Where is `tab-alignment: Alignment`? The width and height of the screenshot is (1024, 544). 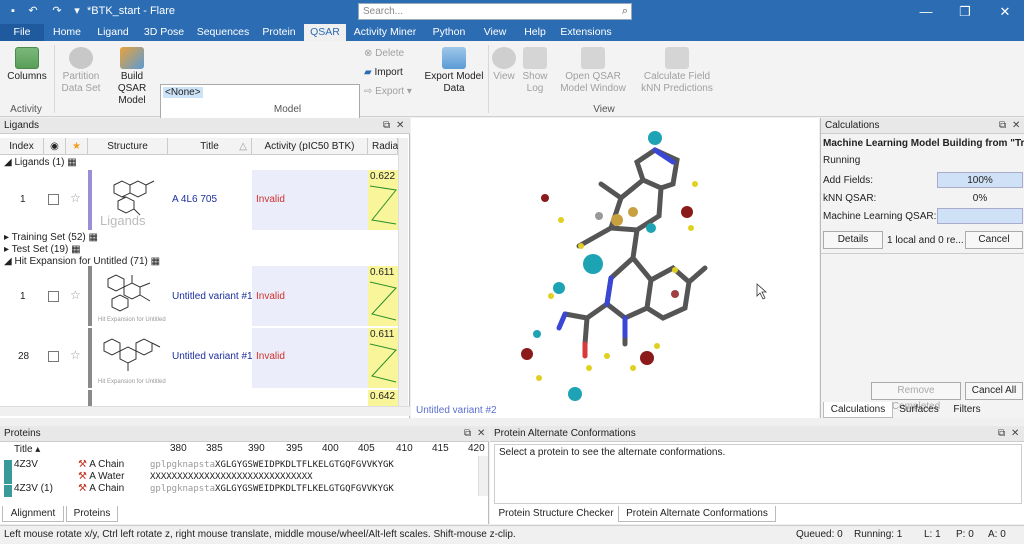
tab-alignment: Alignment is located at coordinates (33, 514).